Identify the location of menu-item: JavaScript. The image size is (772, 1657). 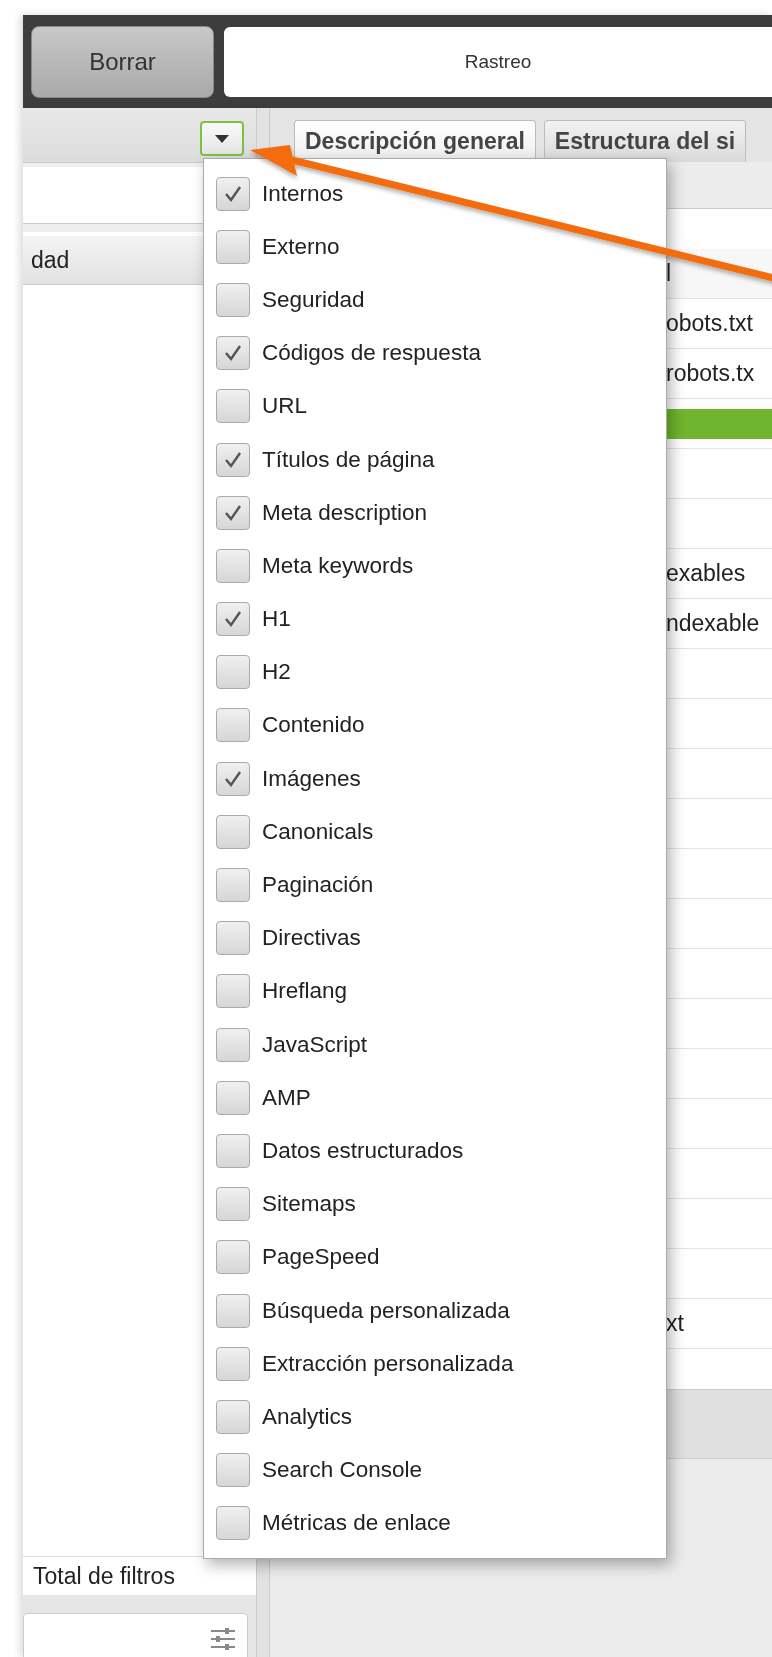
(435, 1045).